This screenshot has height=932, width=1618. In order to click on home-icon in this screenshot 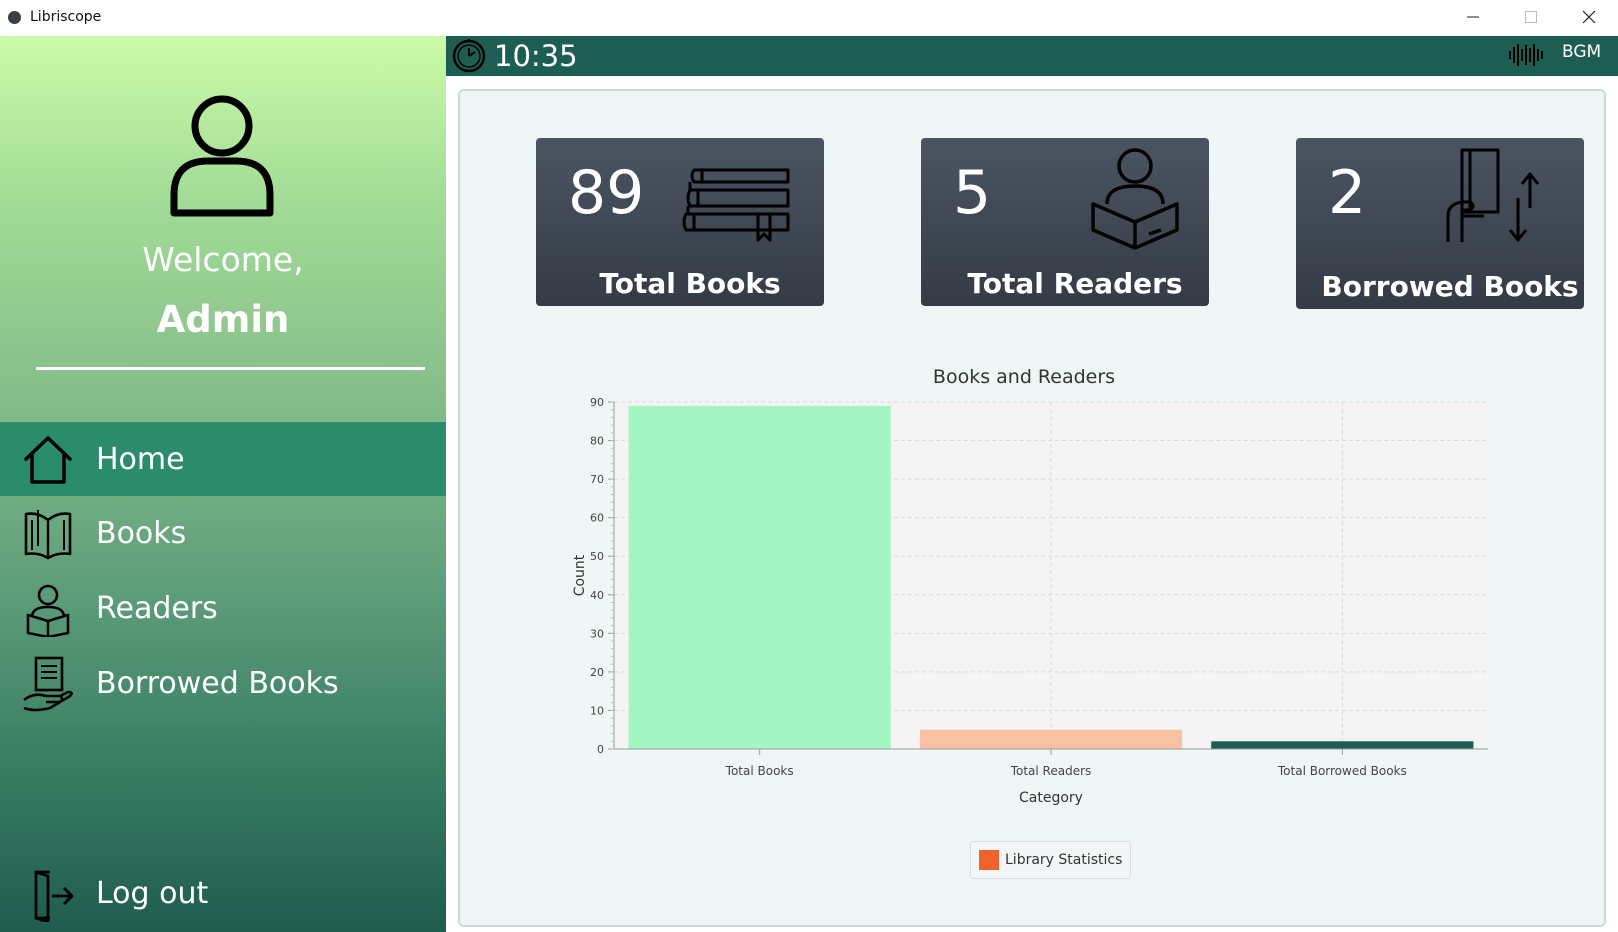, I will do `click(48, 460)`.